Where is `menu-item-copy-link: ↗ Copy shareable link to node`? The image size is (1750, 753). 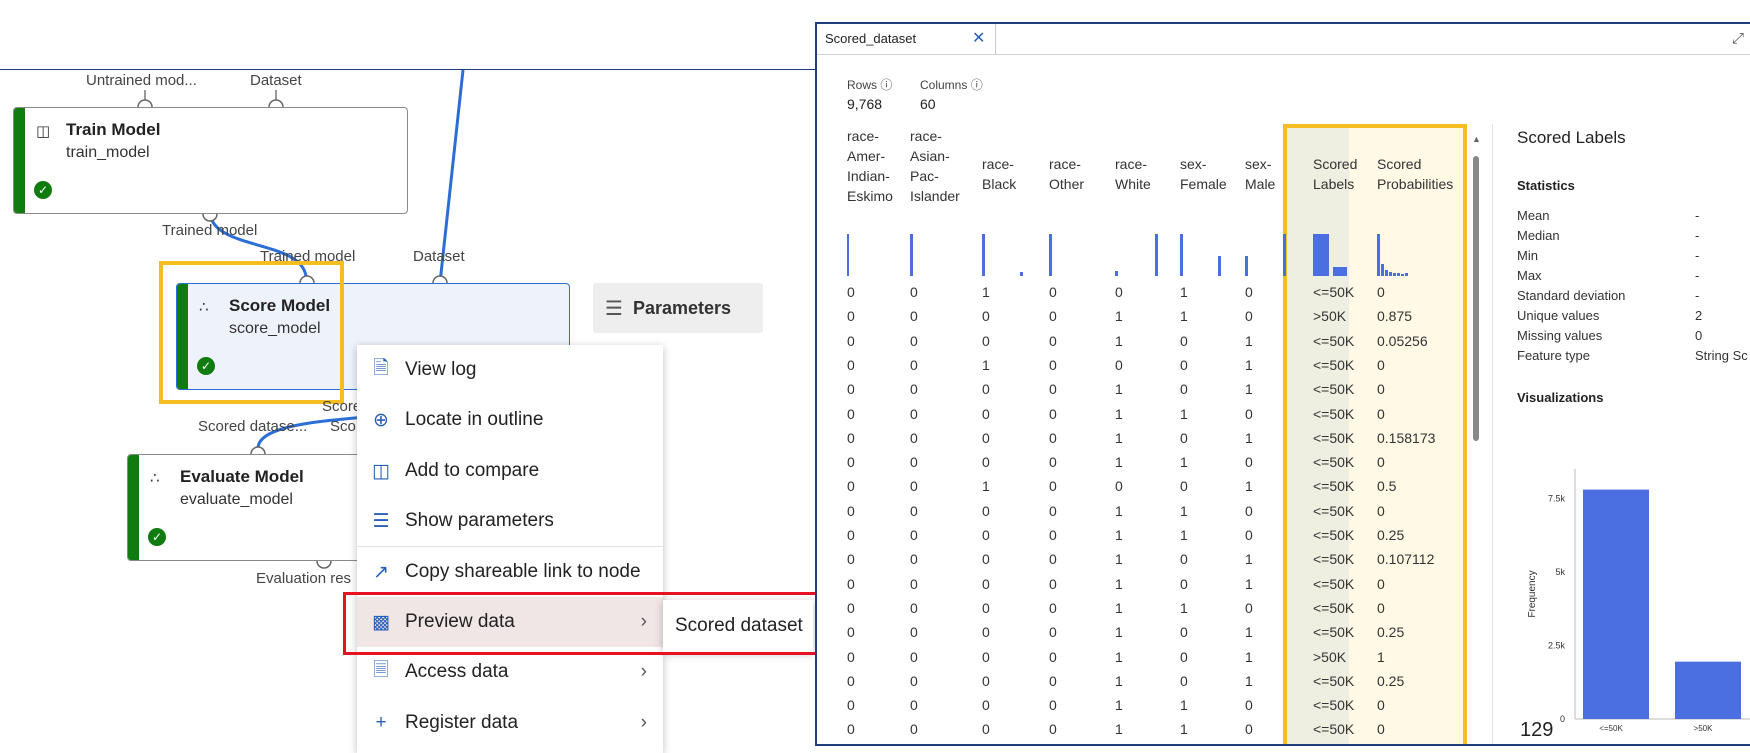 menu-item-copy-link: ↗ Copy shareable link to node is located at coordinates (510, 572).